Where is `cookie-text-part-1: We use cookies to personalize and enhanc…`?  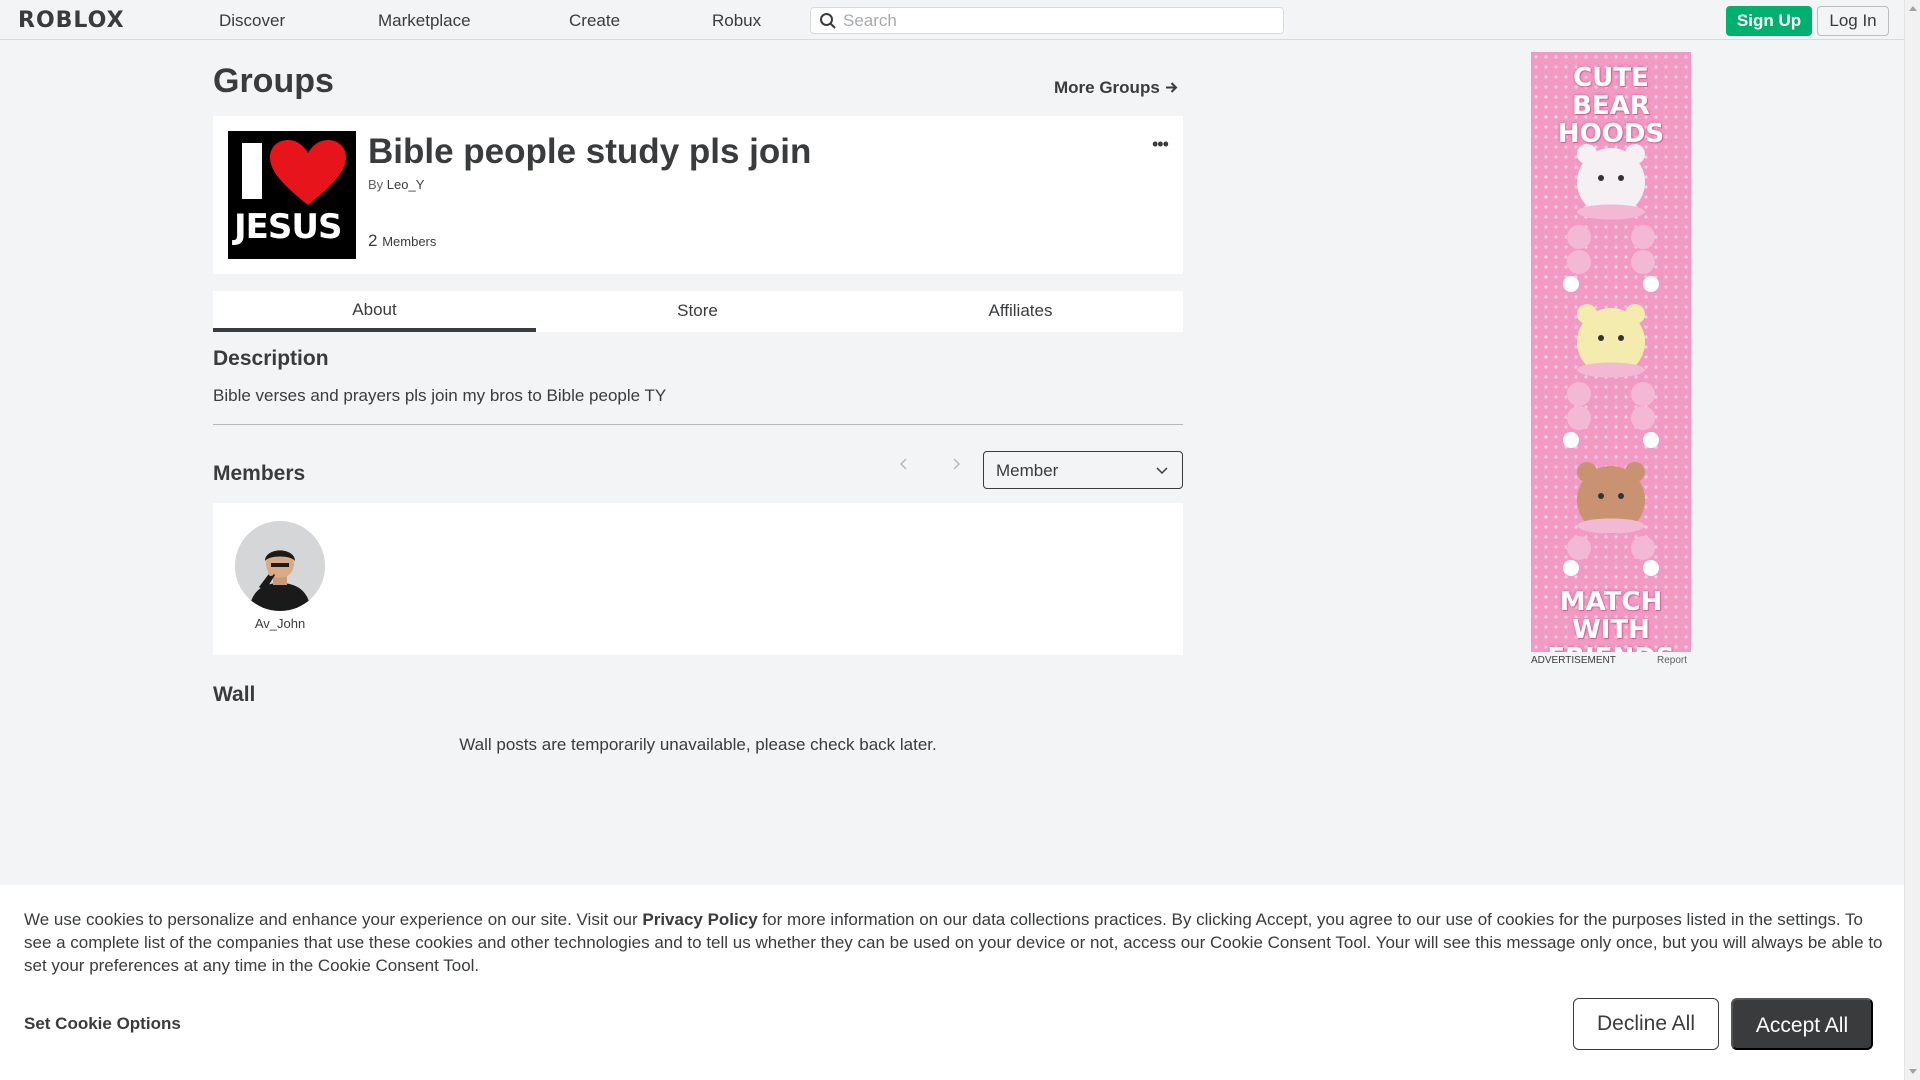 cookie-text-part-1: We use cookies to personalize and enhanc… is located at coordinates (333, 919).